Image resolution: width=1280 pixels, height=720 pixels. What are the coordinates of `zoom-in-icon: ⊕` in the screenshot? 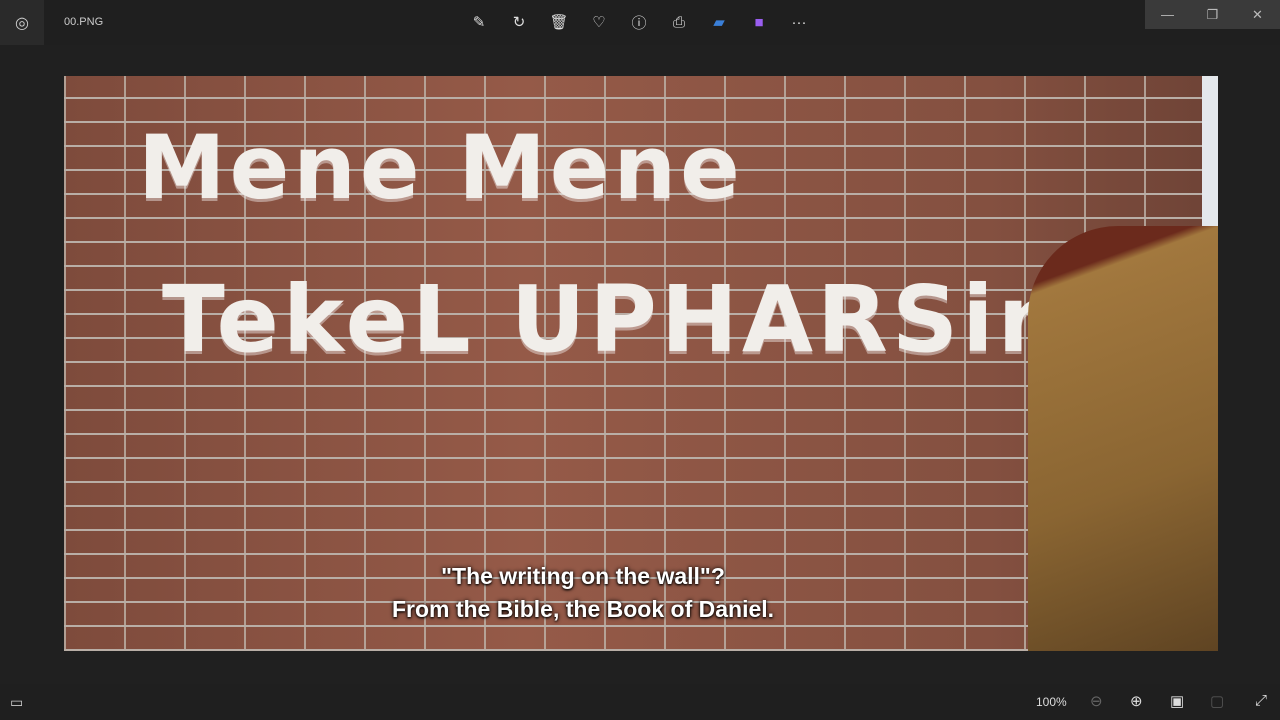 It's located at (1136, 701).